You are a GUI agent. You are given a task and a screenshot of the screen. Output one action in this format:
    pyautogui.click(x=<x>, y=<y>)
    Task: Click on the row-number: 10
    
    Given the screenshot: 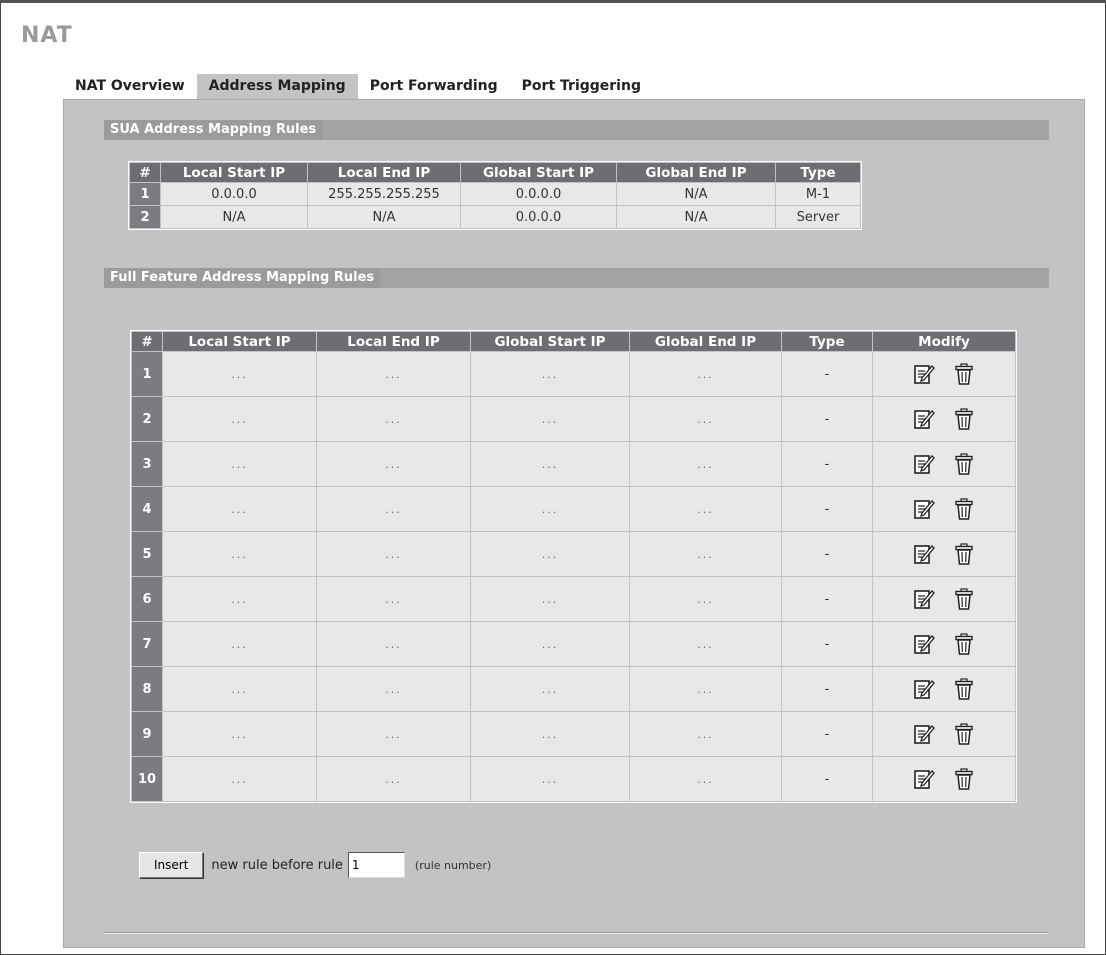 What is the action you would take?
    pyautogui.click(x=147, y=779)
    